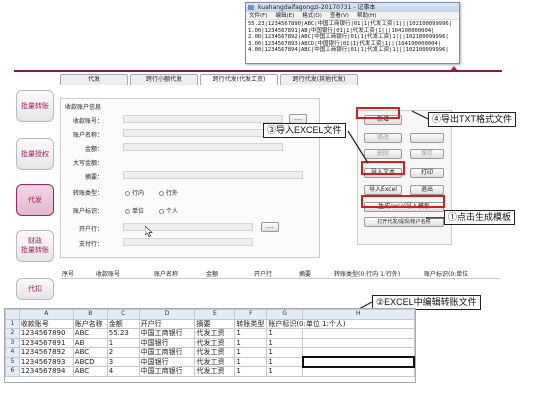 The height and width of the screenshot is (400, 537). Describe the element at coordinates (90, 323) in the screenshot. I see `cell: 账户名称` at that location.